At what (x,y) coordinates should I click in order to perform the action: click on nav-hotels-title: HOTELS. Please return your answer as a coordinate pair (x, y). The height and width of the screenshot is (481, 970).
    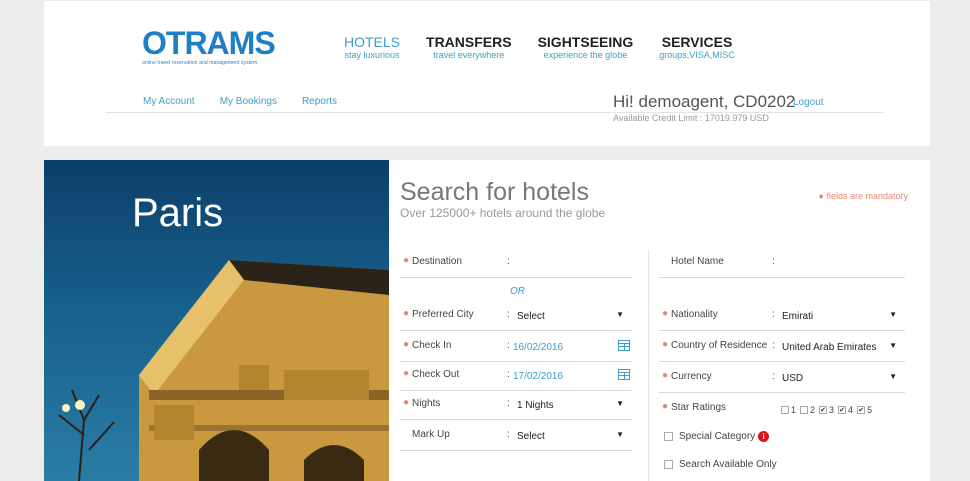
    Looking at the image, I should click on (372, 42).